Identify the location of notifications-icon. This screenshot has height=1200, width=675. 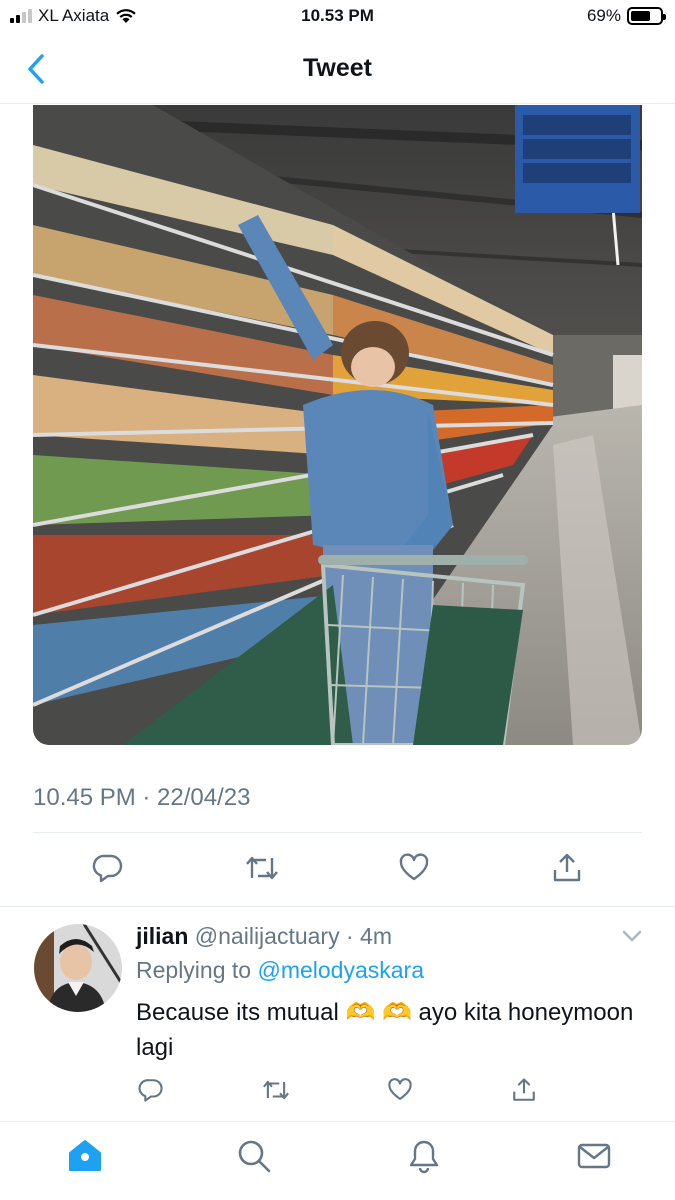
(424, 1157).